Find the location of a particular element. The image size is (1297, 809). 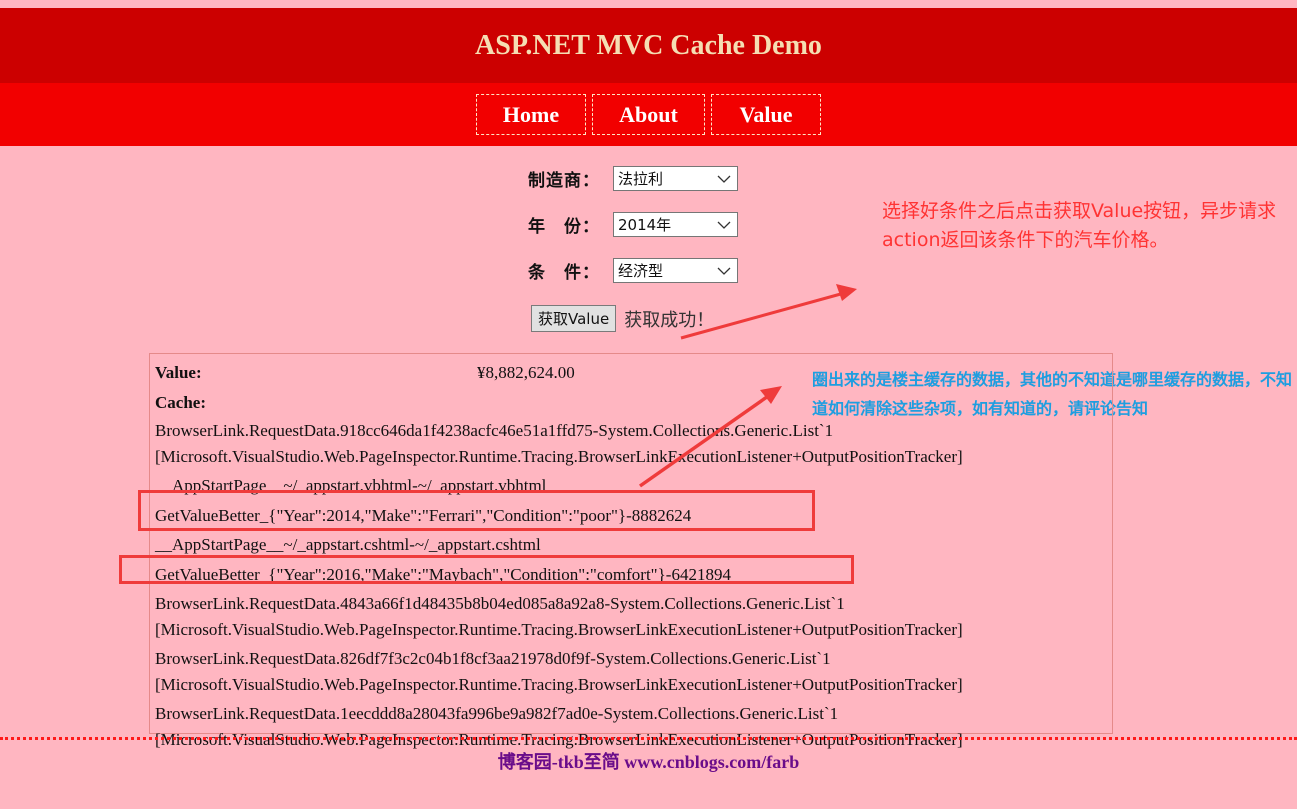

year-label: 年 份： is located at coordinates (564, 227).